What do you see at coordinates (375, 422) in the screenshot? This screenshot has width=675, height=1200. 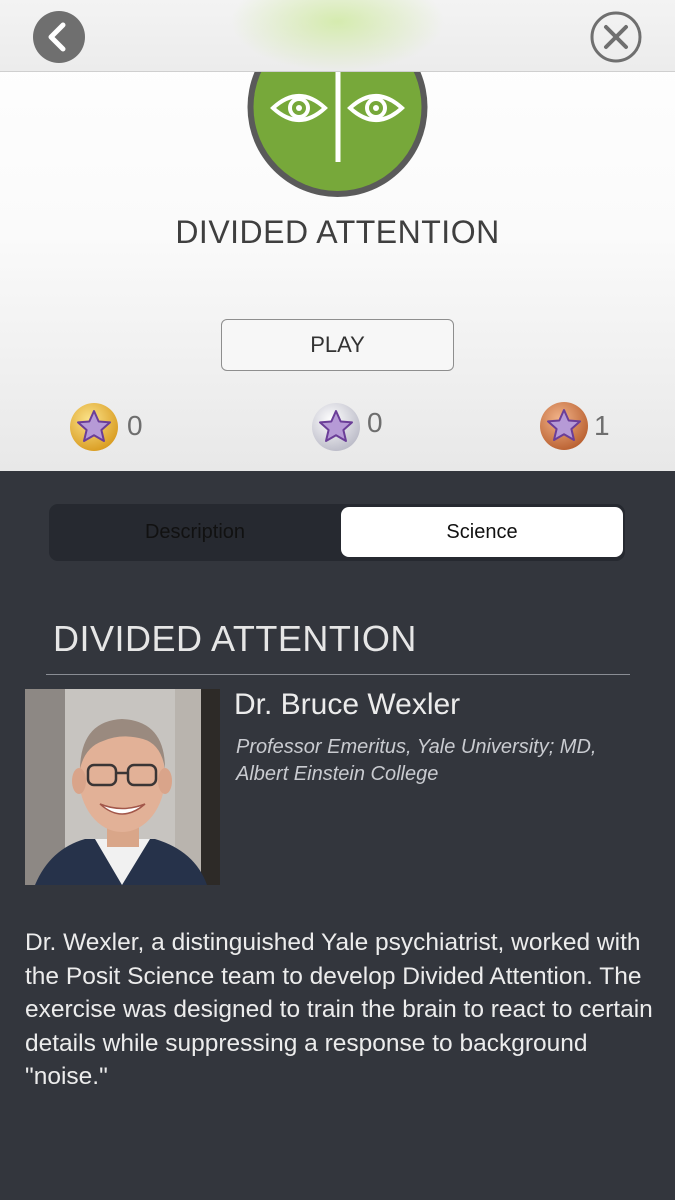 I see `silver-medal-count: 0` at bounding box center [375, 422].